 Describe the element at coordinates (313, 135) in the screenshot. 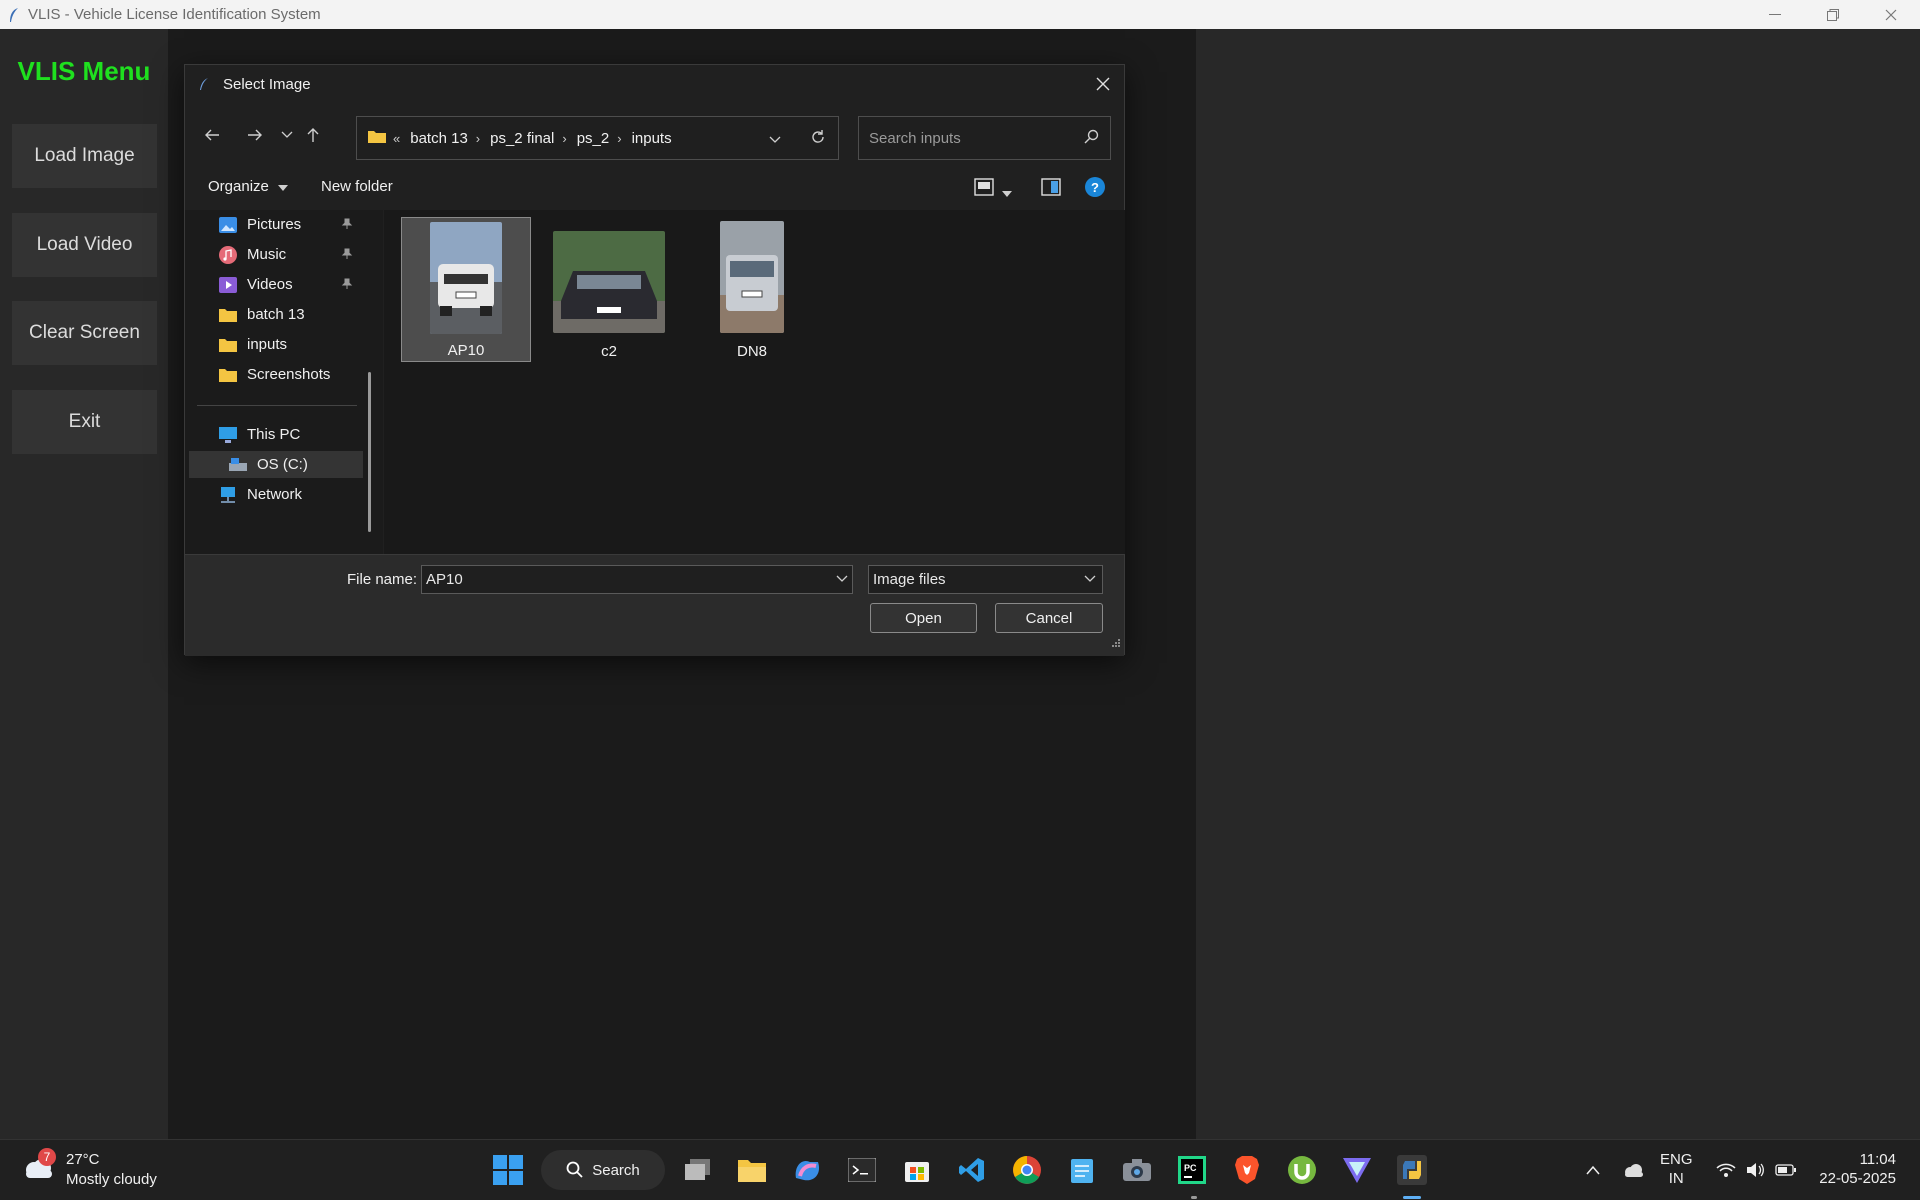

I see `up-arrow-icon` at that location.